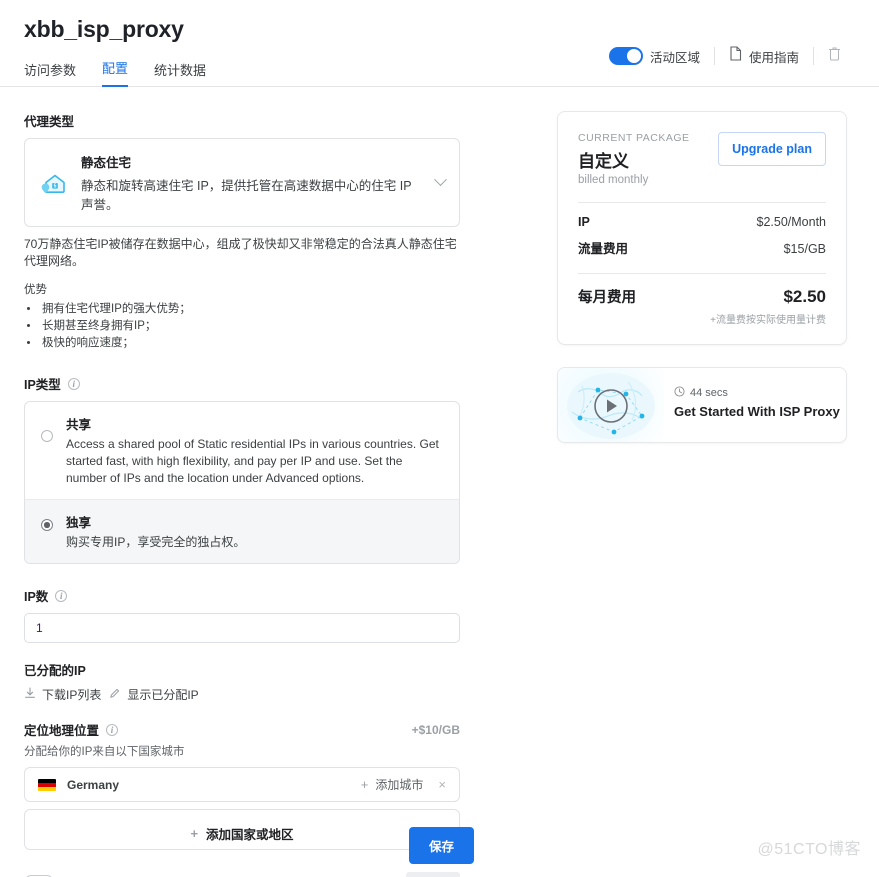  I want to click on save-button: 保存, so click(442, 845).